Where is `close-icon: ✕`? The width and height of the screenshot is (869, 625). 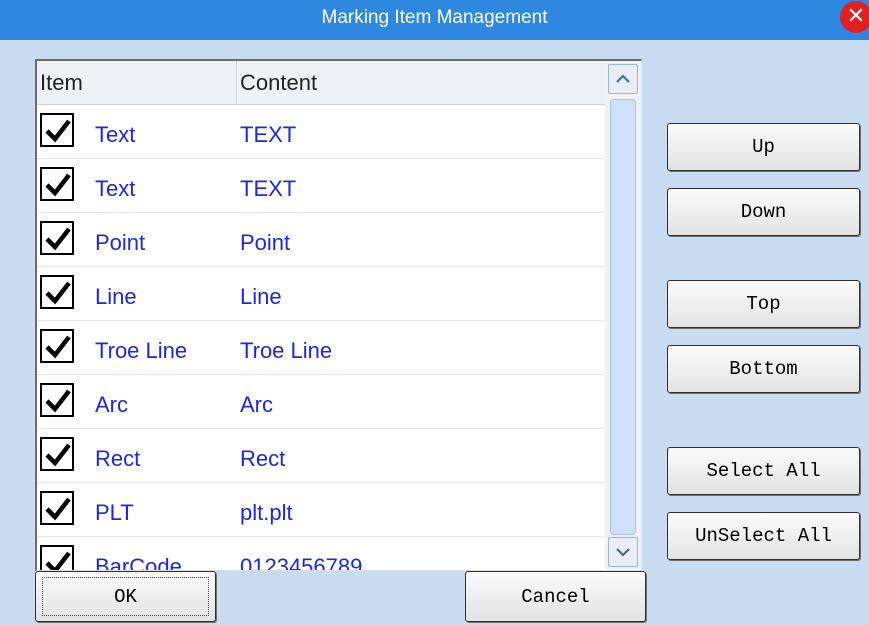 close-icon: ✕ is located at coordinates (854, 17).